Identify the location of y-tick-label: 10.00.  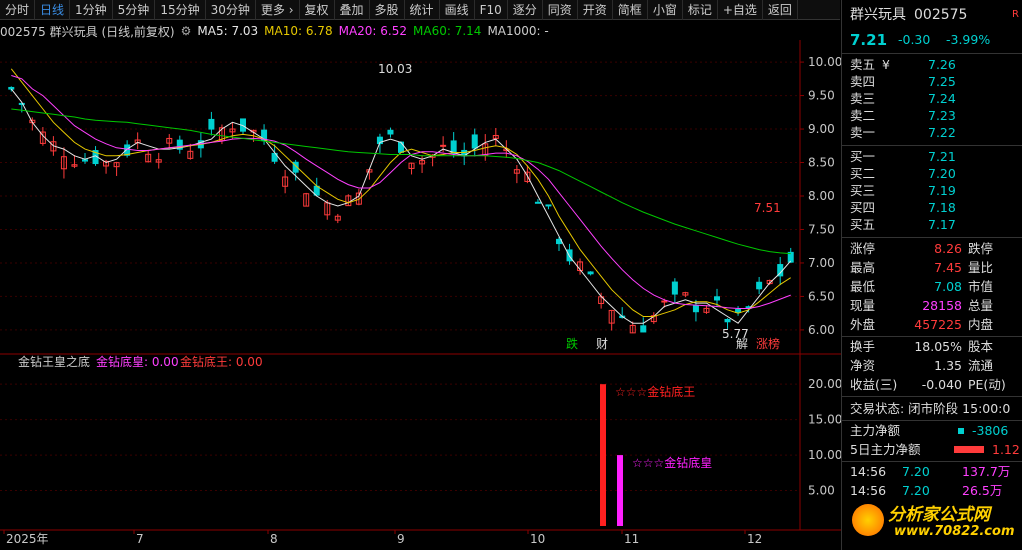
(824, 455).